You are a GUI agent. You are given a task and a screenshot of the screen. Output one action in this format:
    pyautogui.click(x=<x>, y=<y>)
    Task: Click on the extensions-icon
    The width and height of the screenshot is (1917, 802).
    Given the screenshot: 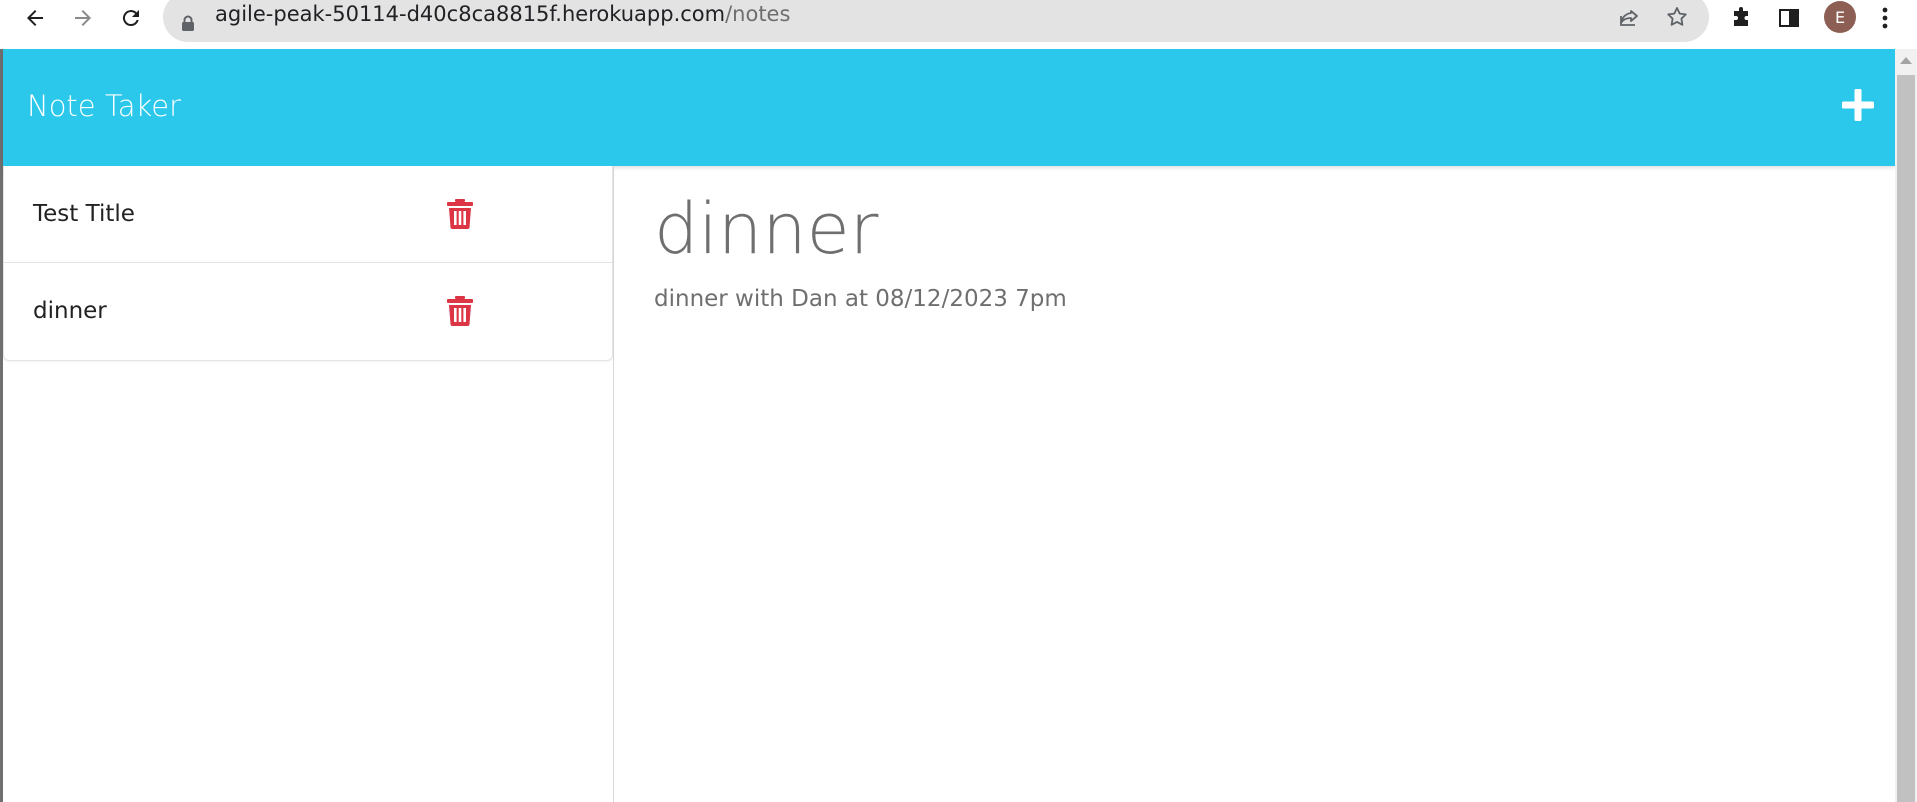 What is the action you would take?
    pyautogui.click(x=1741, y=16)
    